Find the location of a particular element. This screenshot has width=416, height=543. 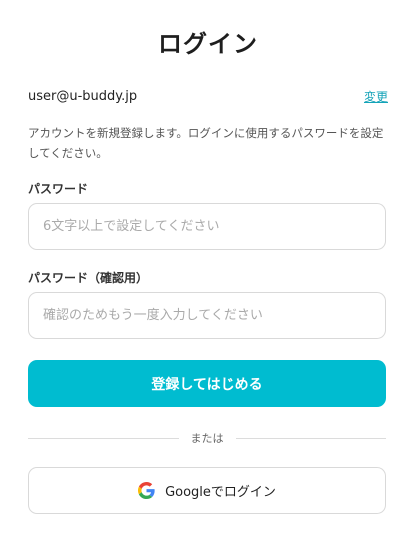

register-button: 登録してはじめる is located at coordinates (207, 383).